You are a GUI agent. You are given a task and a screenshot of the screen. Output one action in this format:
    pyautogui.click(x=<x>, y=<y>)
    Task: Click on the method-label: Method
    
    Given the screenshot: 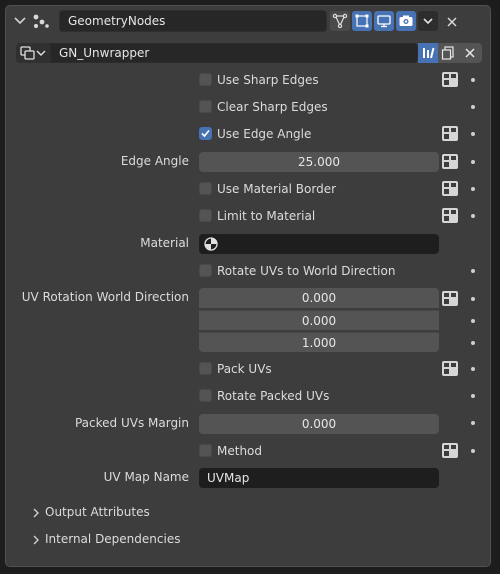 What is the action you would take?
    pyautogui.click(x=240, y=451)
    